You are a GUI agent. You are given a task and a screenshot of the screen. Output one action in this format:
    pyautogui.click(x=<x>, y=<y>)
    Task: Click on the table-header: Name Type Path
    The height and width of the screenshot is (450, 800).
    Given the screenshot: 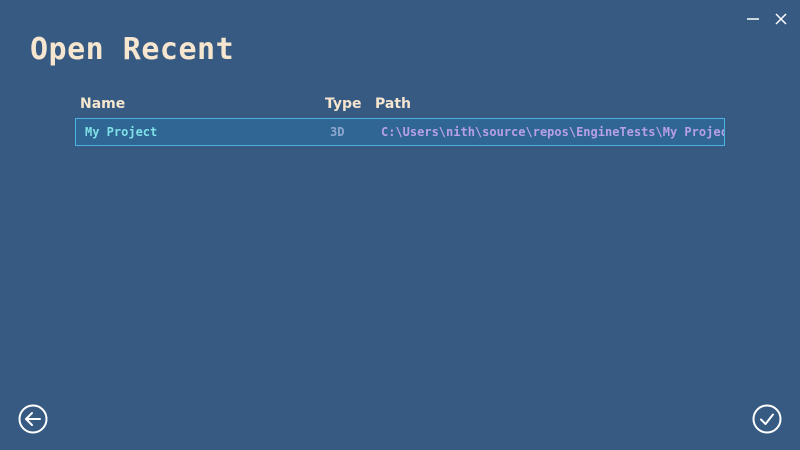 What is the action you would take?
    pyautogui.click(x=400, y=104)
    